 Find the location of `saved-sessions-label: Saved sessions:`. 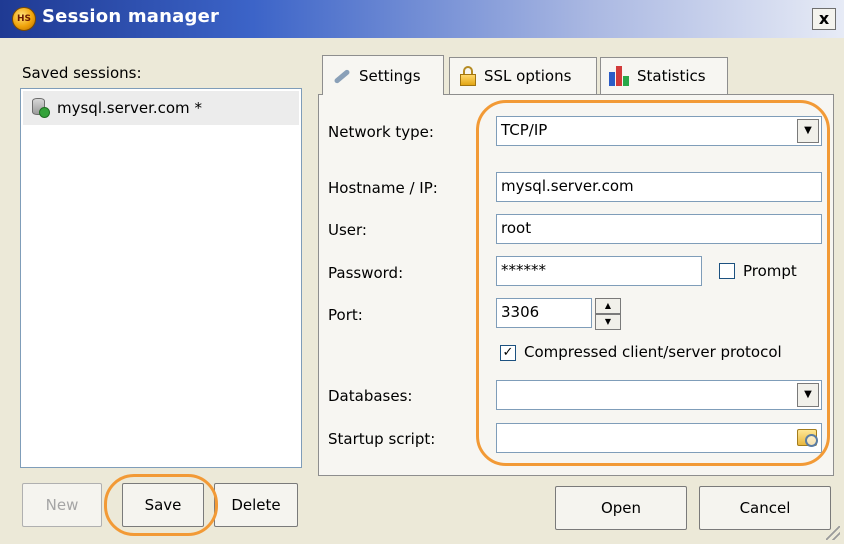

saved-sessions-label: Saved sessions: is located at coordinates (82, 73).